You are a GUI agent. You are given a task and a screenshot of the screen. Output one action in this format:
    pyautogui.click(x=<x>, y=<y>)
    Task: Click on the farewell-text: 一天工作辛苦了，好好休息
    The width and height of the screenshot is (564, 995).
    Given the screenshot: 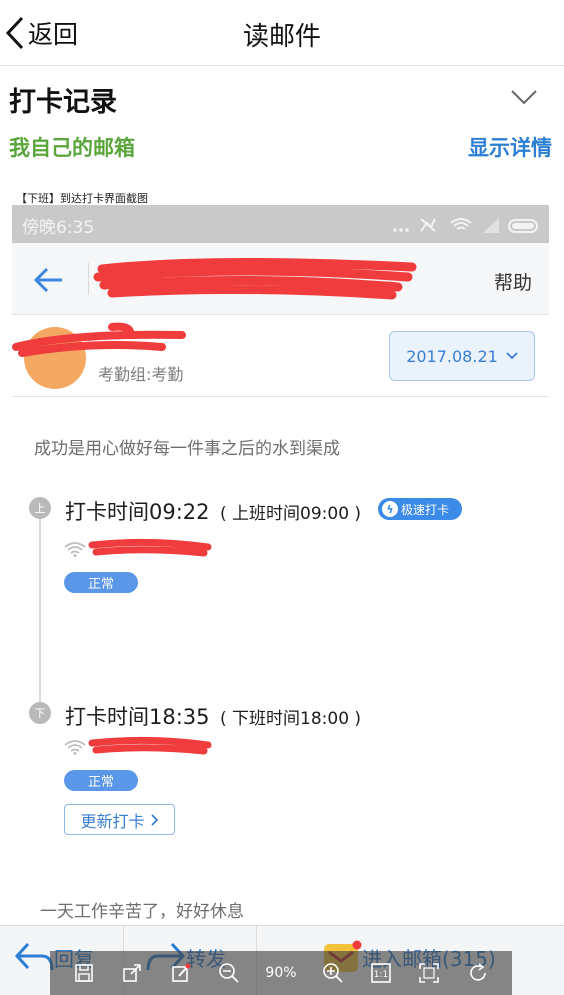 What is the action you would take?
    pyautogui.click(x=142, y=912)
    